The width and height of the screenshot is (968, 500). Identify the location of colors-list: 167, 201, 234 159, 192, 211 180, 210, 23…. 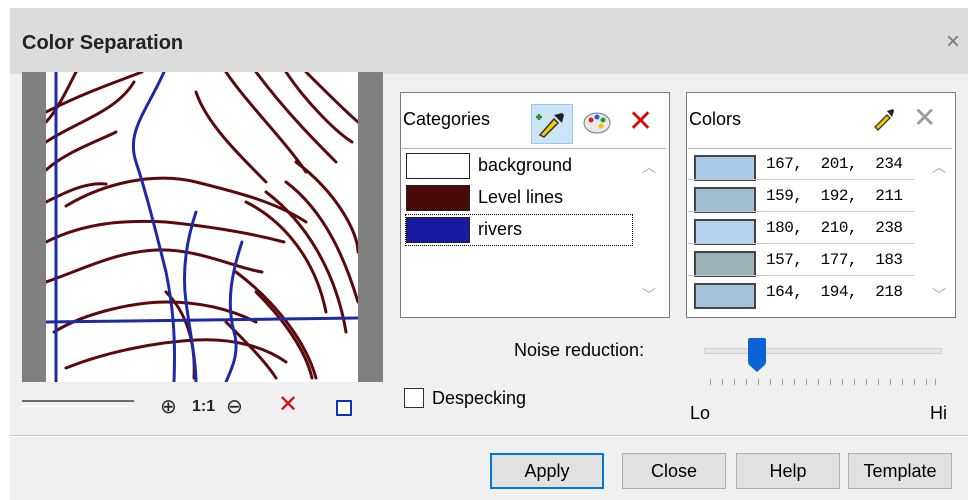
(820, 231).